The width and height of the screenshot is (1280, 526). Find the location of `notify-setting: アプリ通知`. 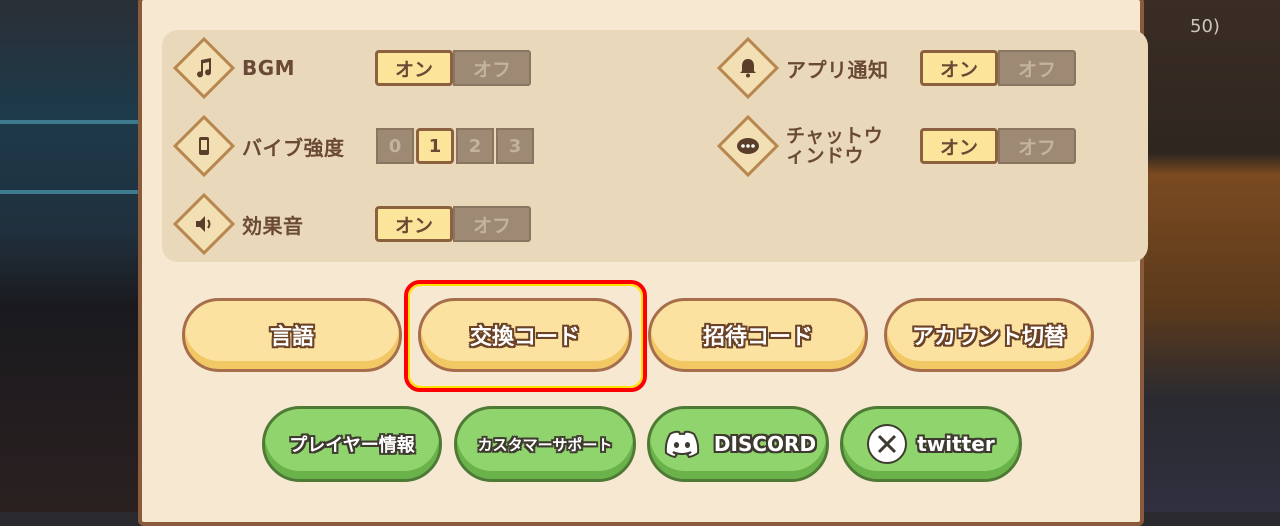

notify-setting: アプリ通知 is located at coordinates (802, 68).